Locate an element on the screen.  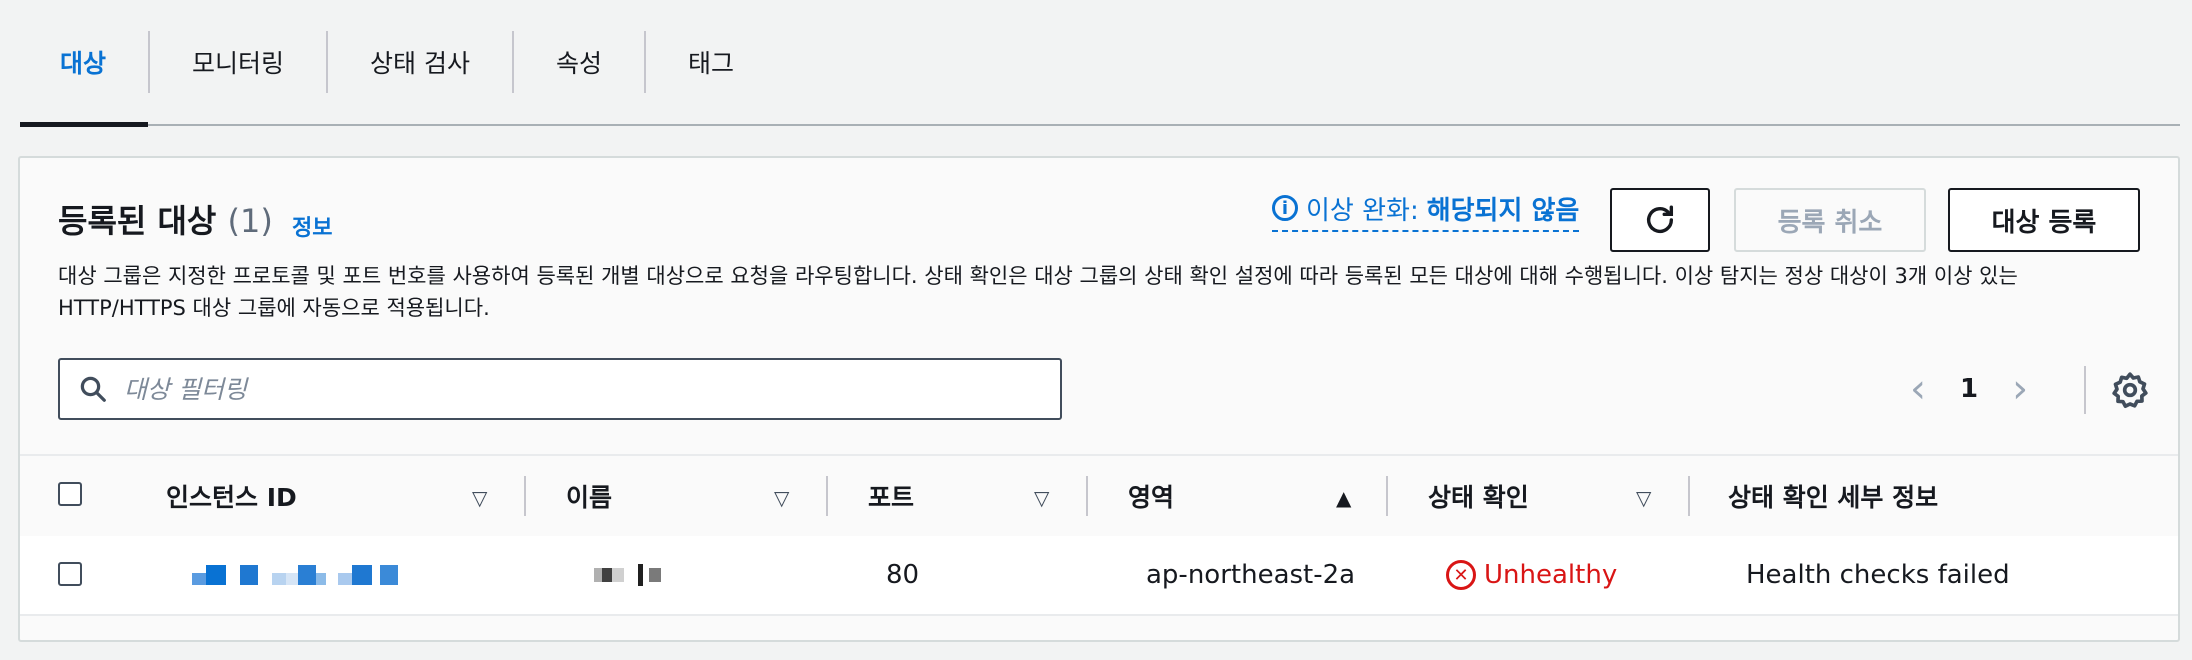
health-details-cell: Health checks failed is located at coordinates (1878, 575).